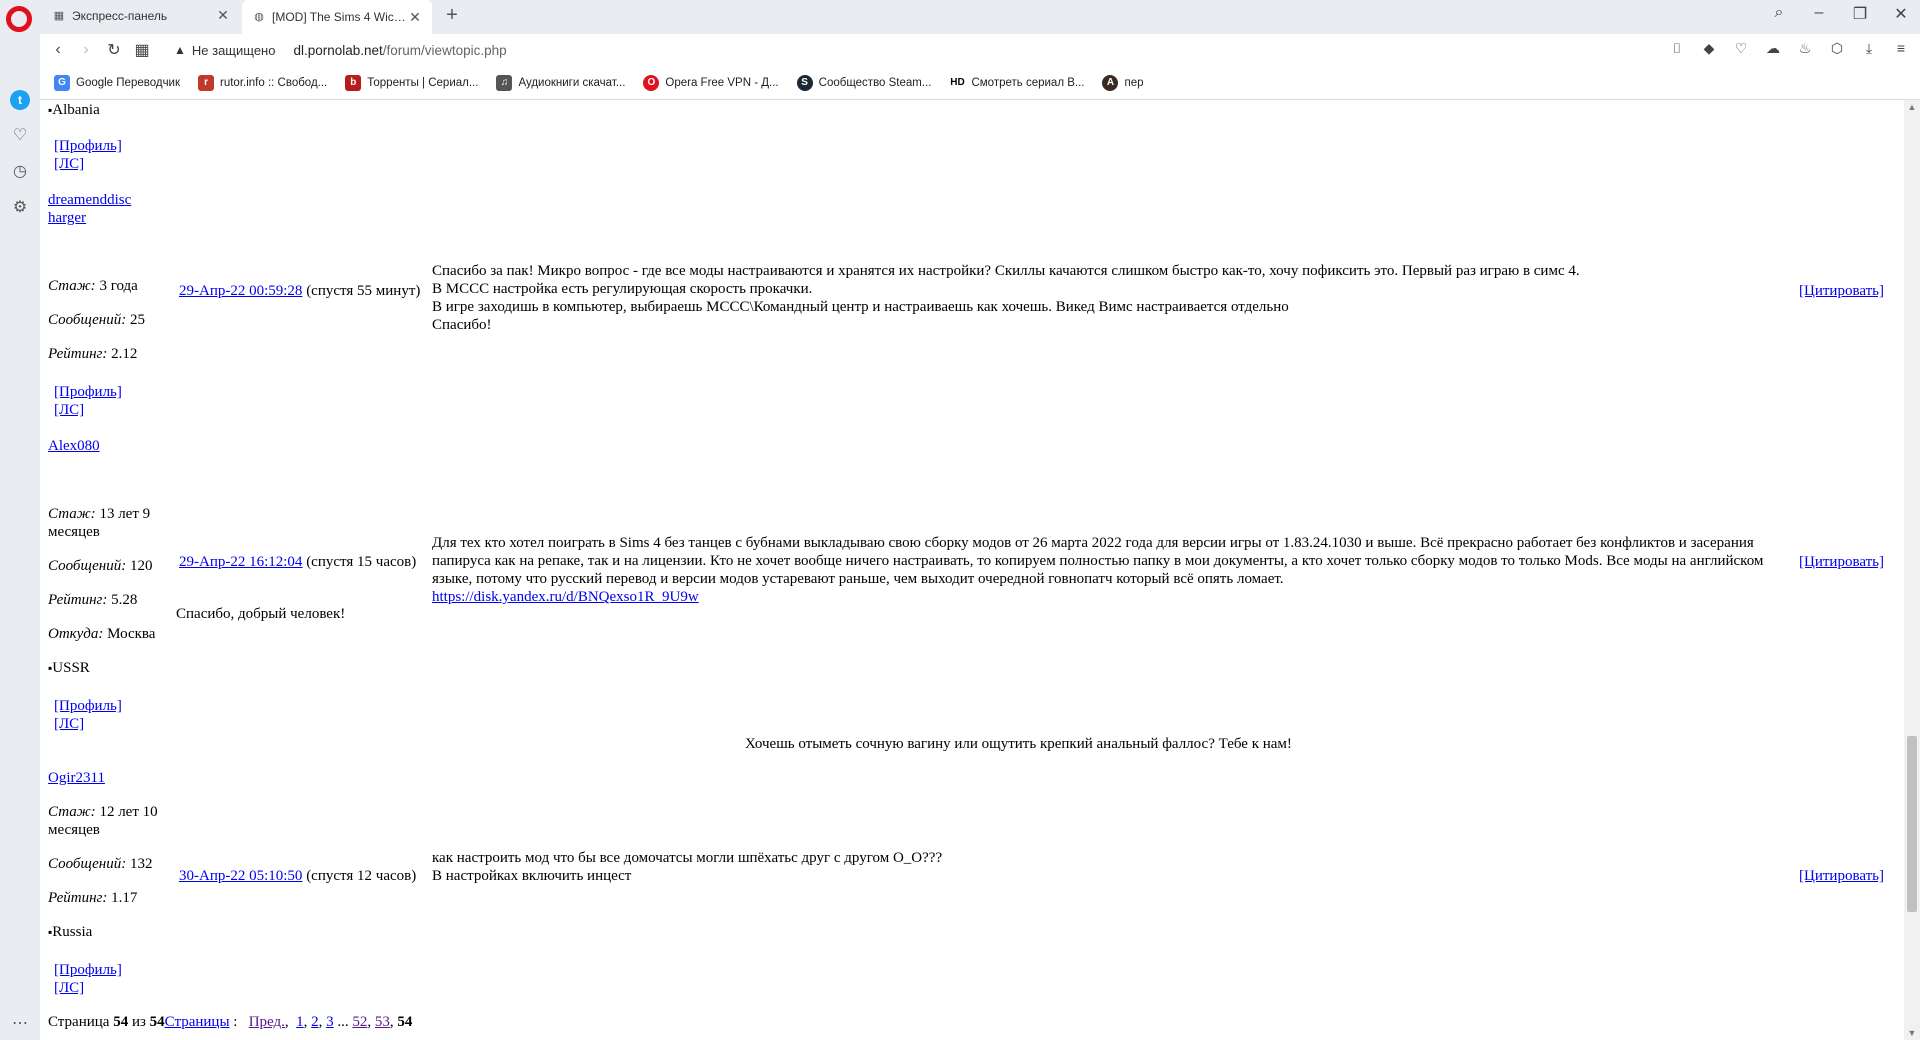 The height and width of the screenshot is (1040, 1920). I want to click on post-date: 30-Апр-22 05:10:50 (спустя 12 часов), so click(297, 876).